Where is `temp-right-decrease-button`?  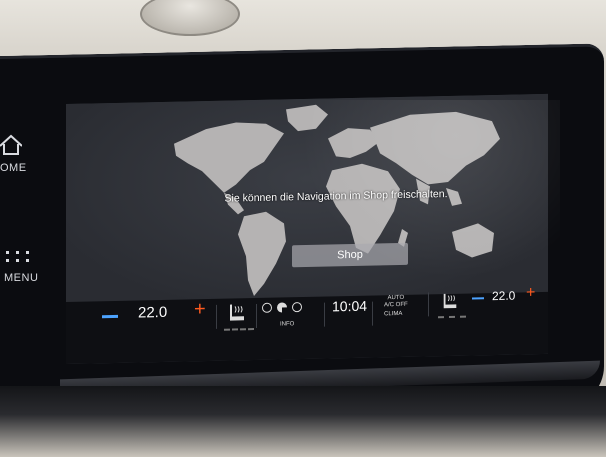
temp-right-decrease-button is located at coordinates (478, 298).